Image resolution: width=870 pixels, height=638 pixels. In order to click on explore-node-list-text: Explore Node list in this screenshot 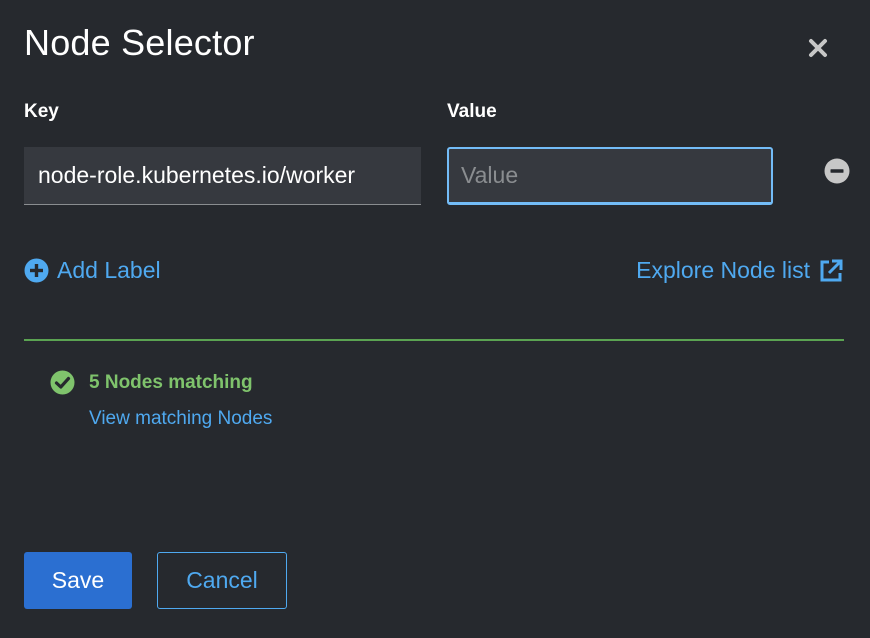, I will do `click(723, 270)`.